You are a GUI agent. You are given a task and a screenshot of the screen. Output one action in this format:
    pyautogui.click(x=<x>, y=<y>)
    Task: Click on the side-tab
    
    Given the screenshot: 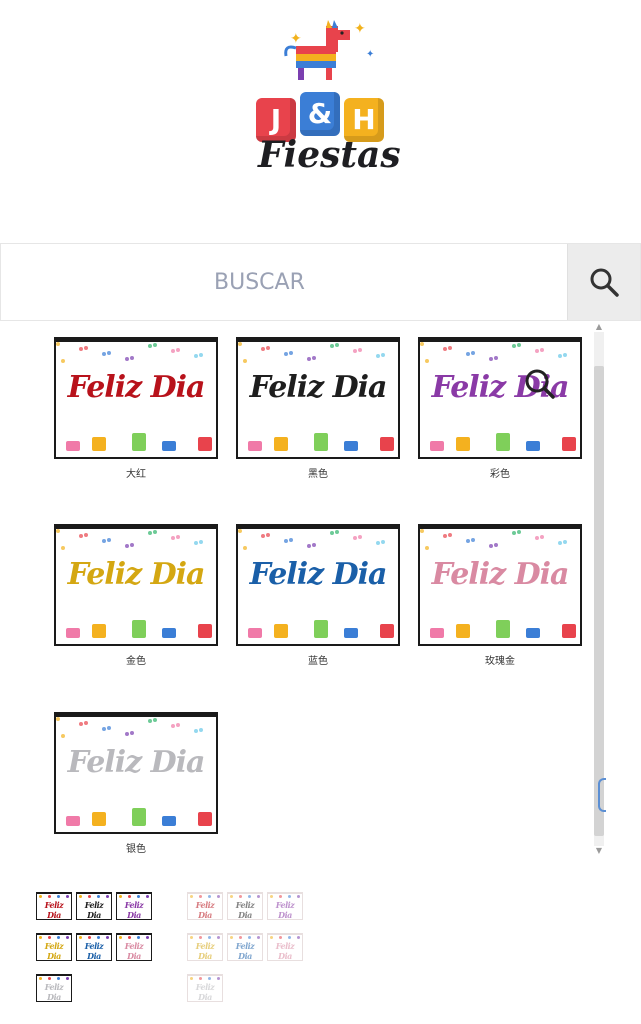 What is the action you would take?
    pyautogui.click(x=602, y=795)
    